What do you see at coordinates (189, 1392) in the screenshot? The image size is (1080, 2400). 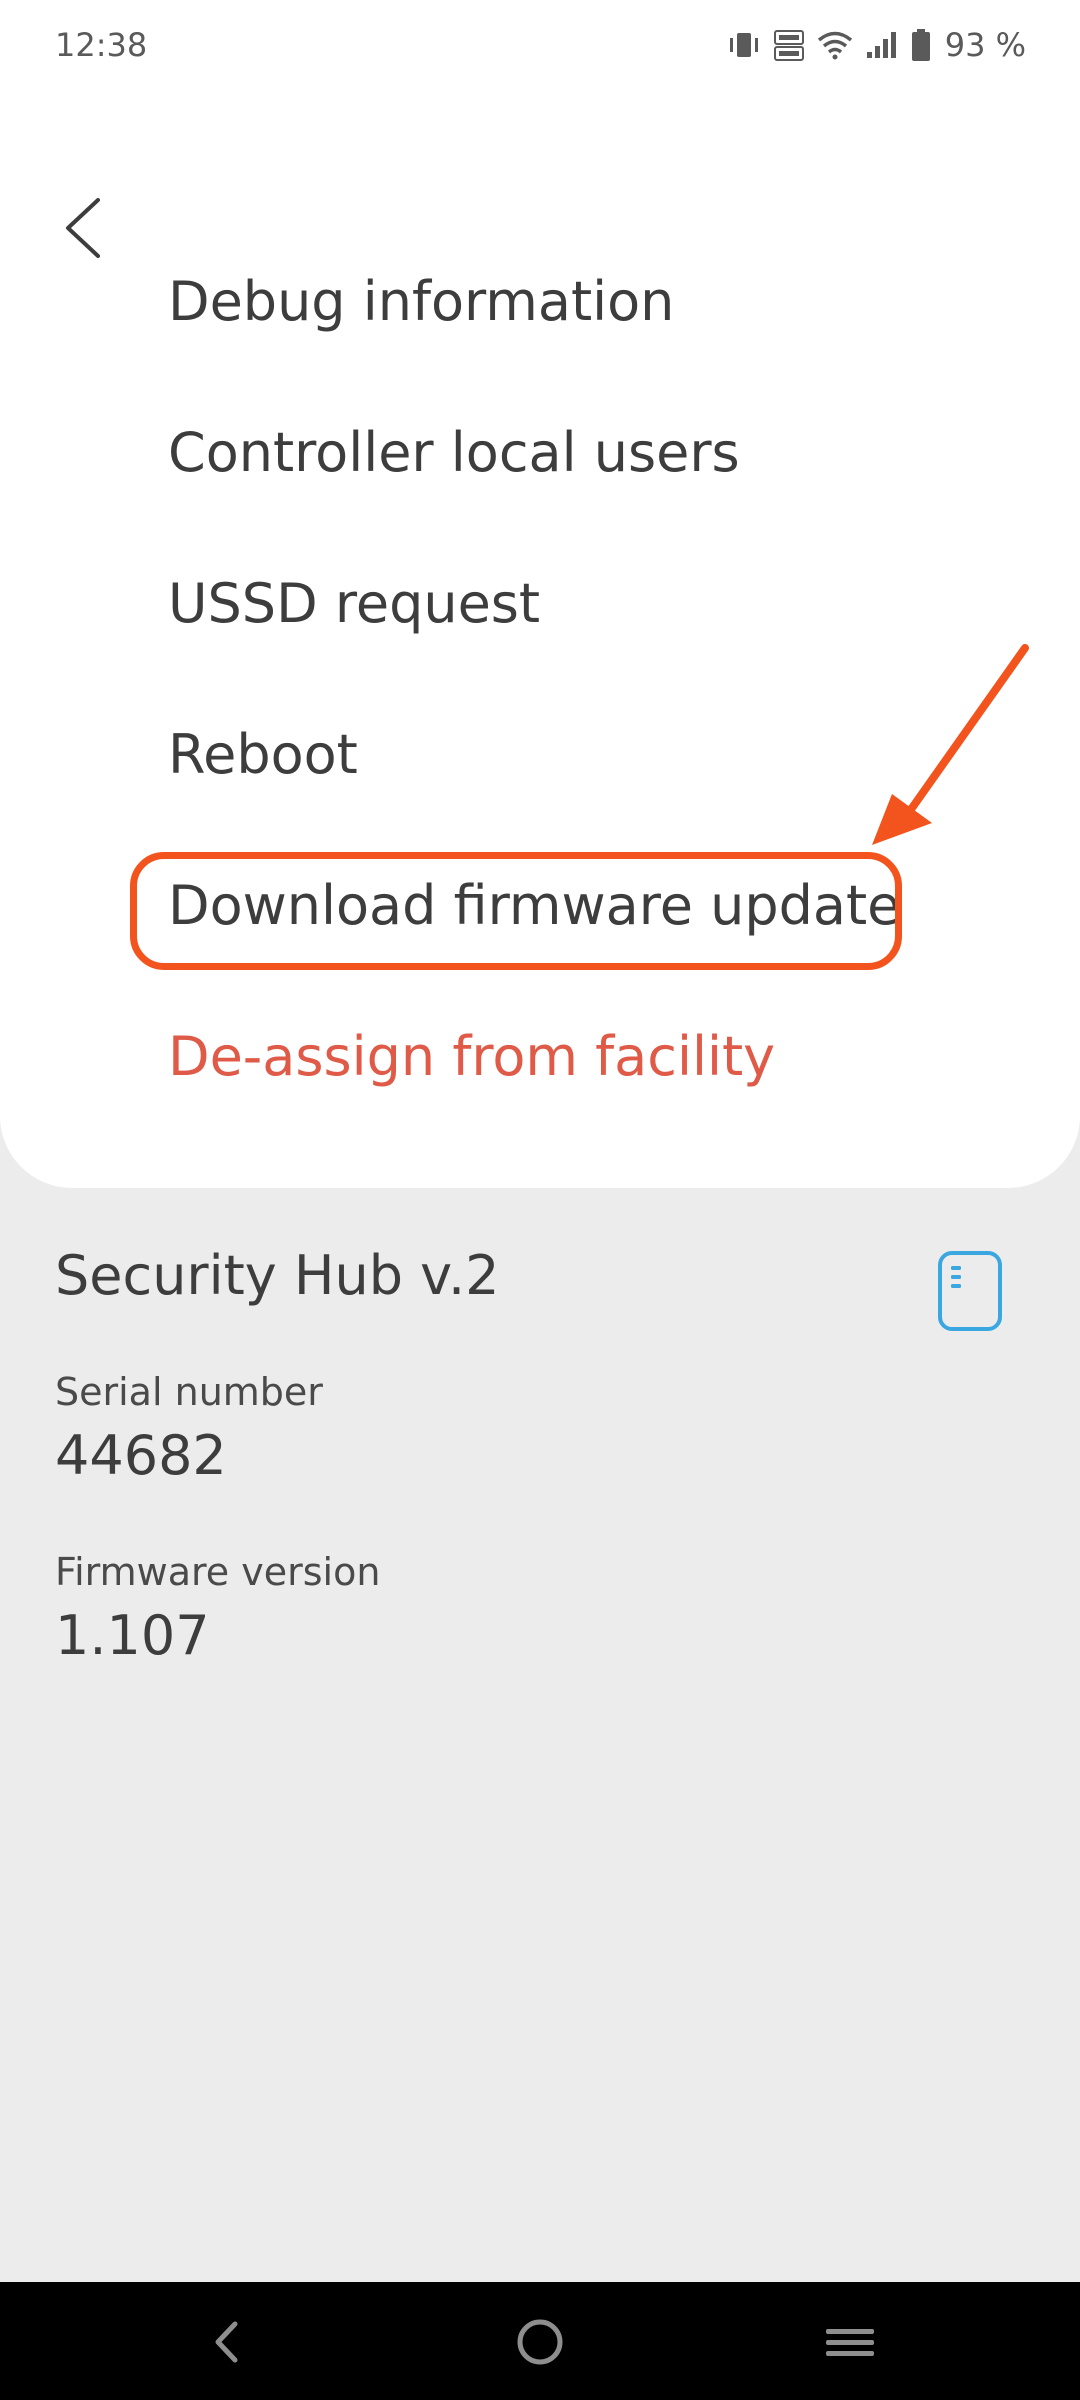 I see `serial-number-label: Serial number` at bounding box center [189, 1392].